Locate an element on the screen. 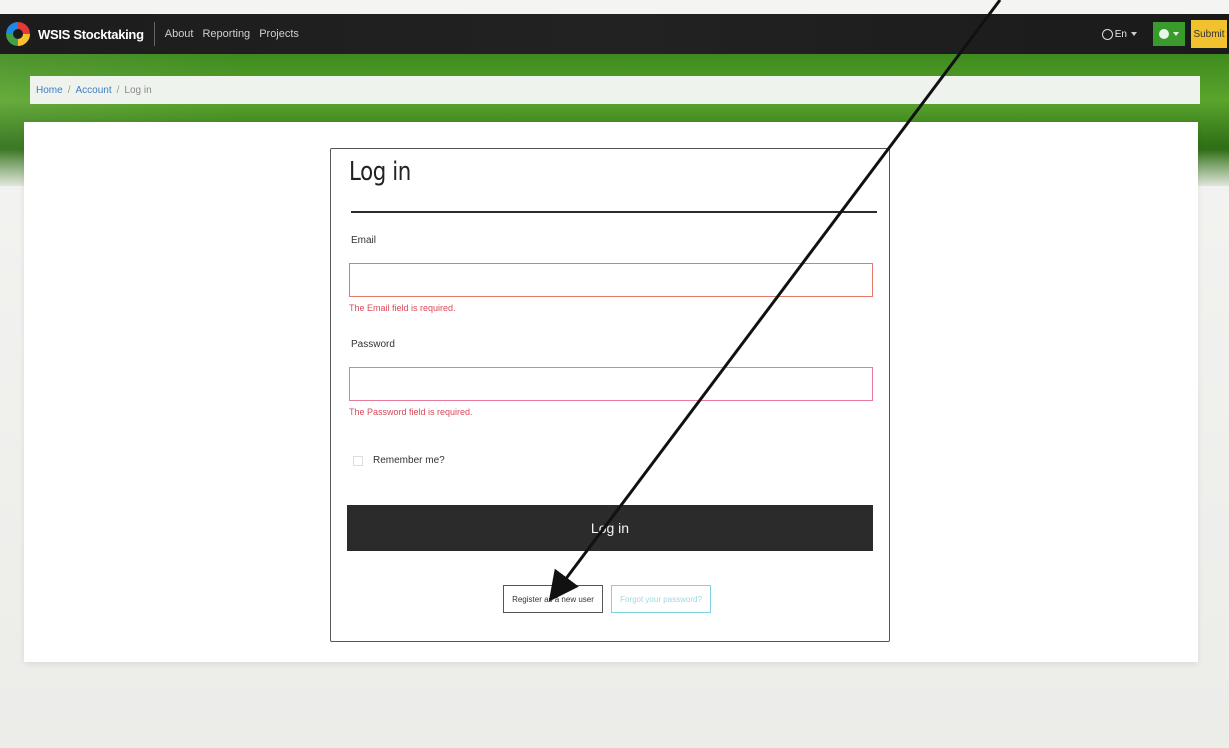  forgot-password-button: Forgot your password? is located at coordinates (661, 599).